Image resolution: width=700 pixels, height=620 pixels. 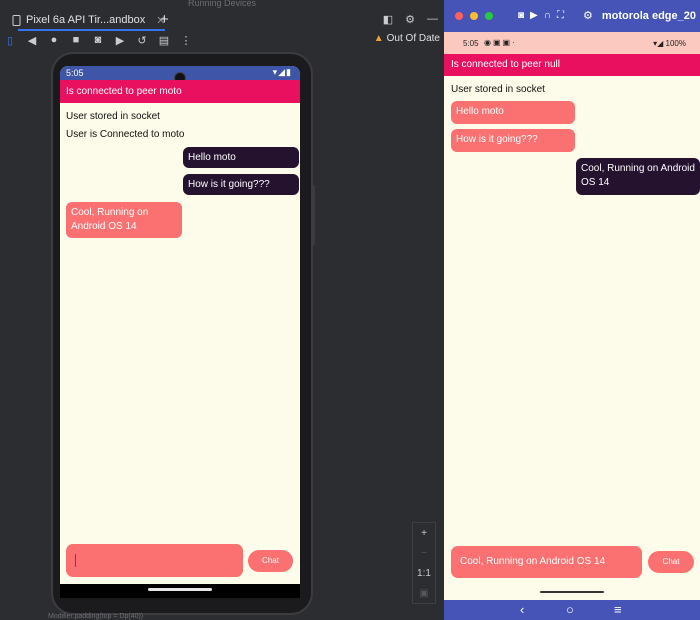 What do you see at coordinates (521, 15) in the screenshot?
I see `camera-icon: ◙` at bounding box center [521, 15].